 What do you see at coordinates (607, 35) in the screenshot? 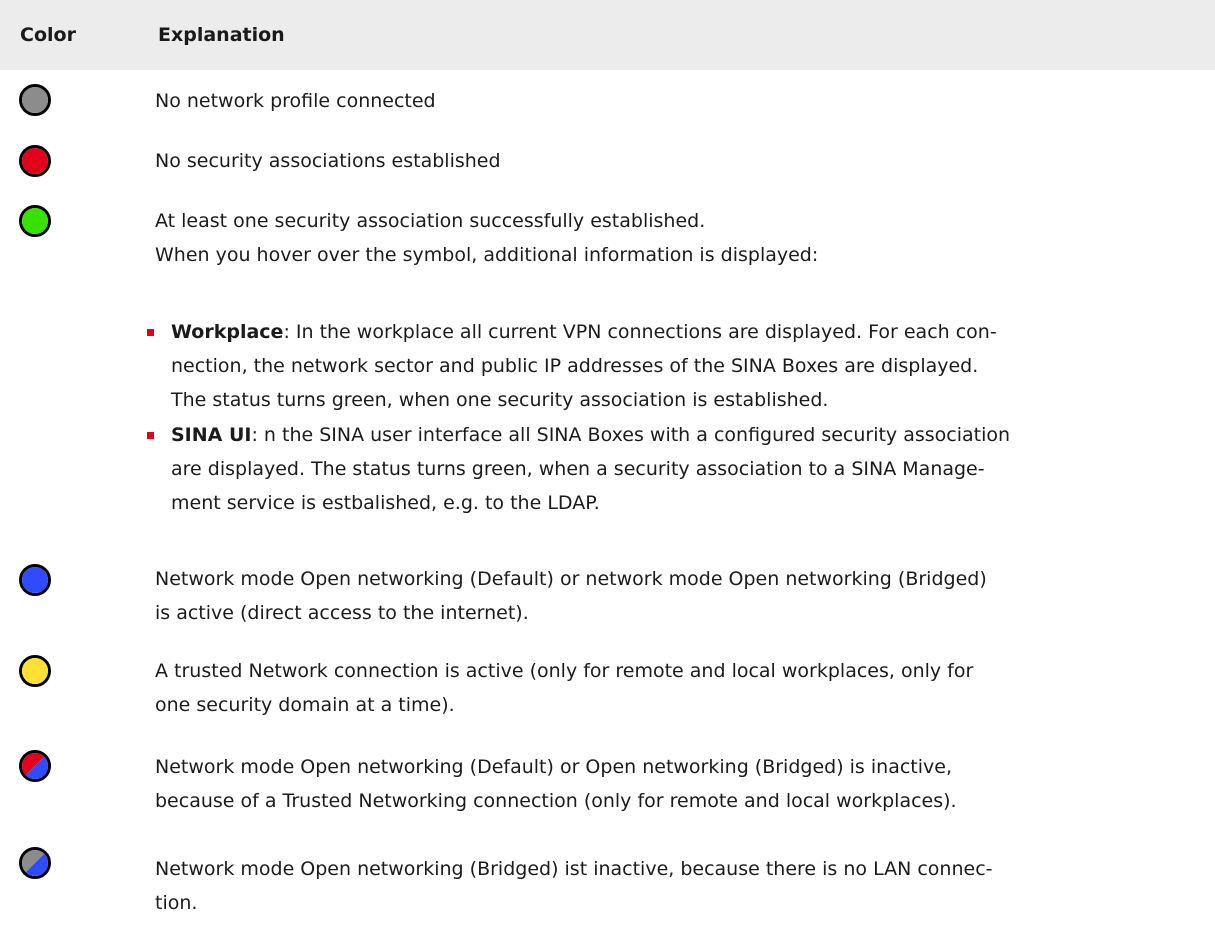
I see `table-header-row: Color Explanation` at bounding box center [607, 35].